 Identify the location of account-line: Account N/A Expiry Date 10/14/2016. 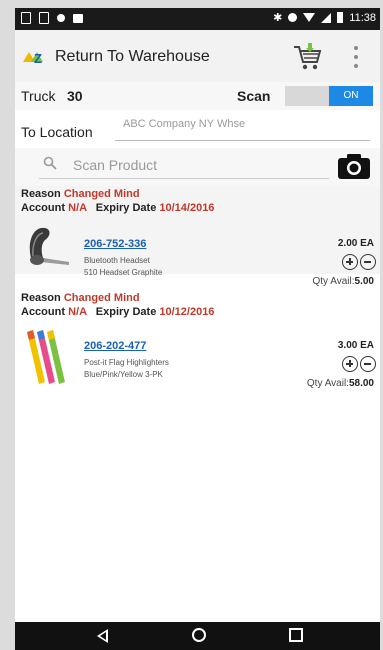
(117, 208).